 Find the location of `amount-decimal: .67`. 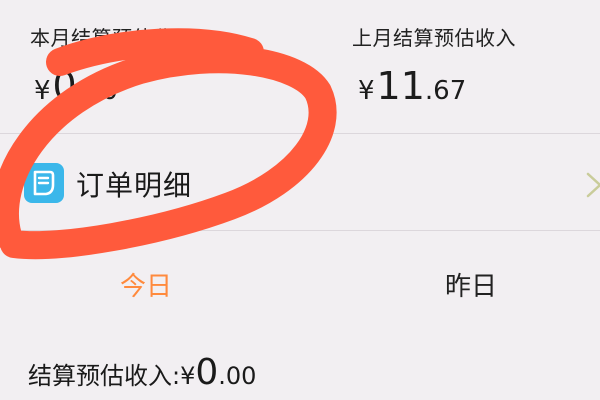

amount-decimal: .67 is located at coordinates (445, 91).